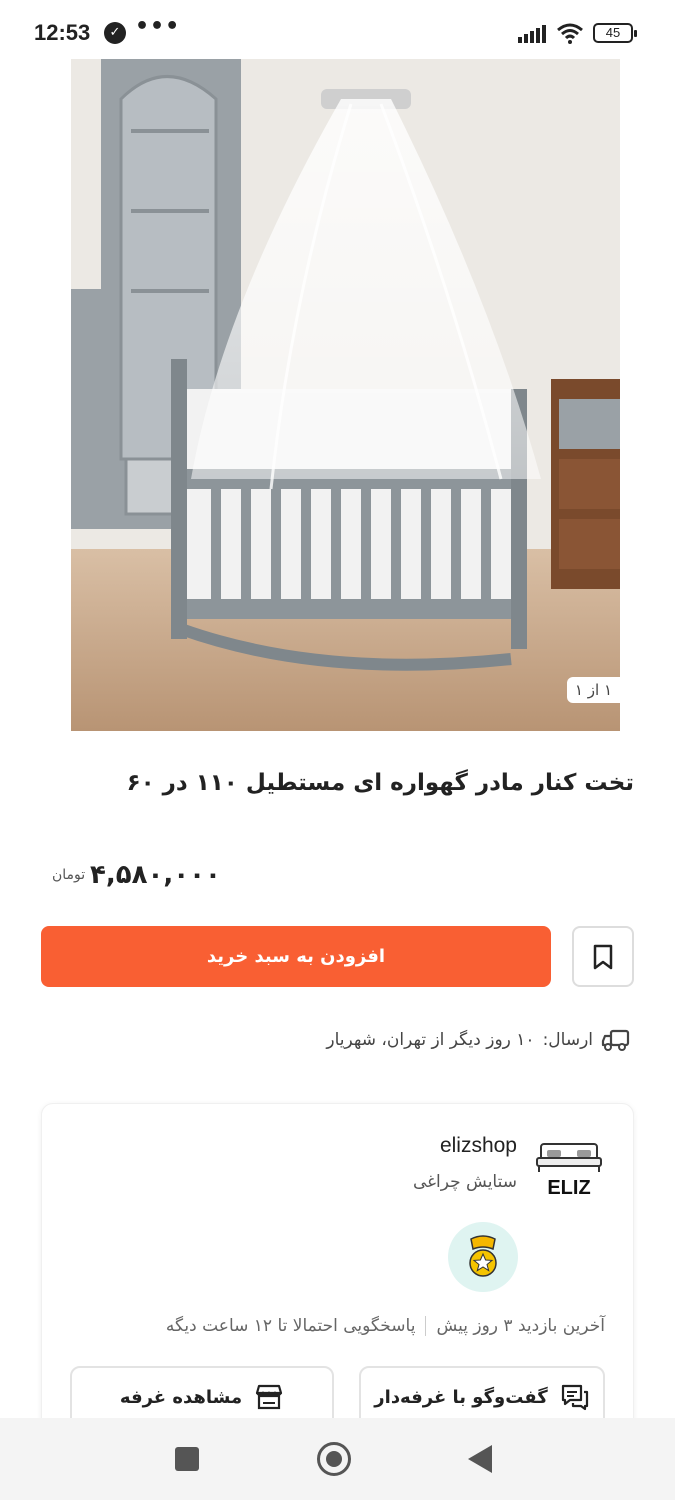 The width and height of the screenshot is (675, 1500). What do you see at coordinates (69, 874) in the screenshot?
I see `price-currency: تومان` at bounding box center [69, 874].